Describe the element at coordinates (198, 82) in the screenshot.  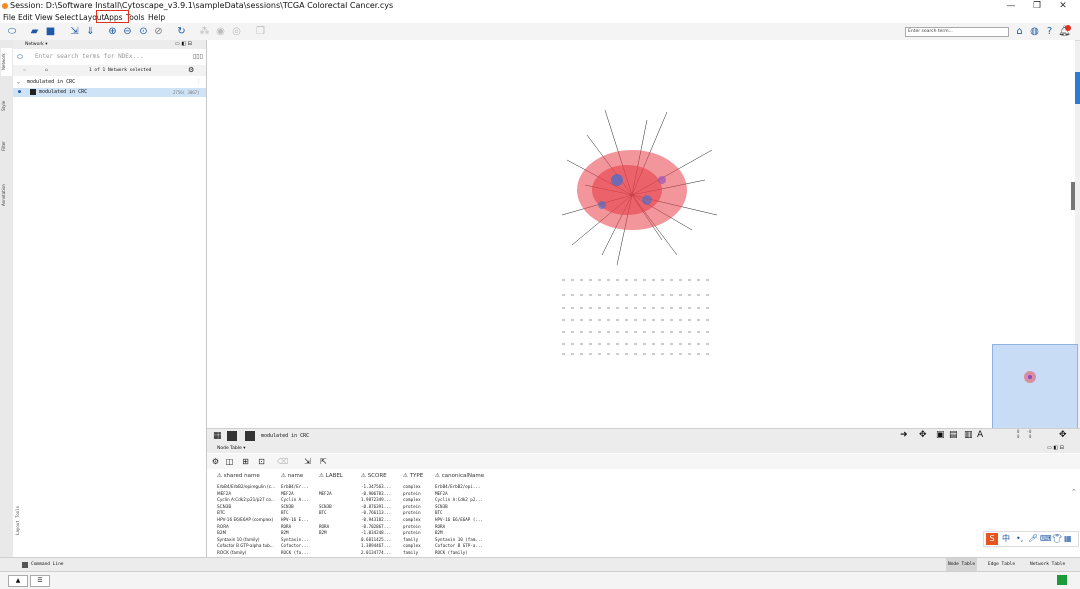
I see `collection-menu-icon: ⋮` at that location.